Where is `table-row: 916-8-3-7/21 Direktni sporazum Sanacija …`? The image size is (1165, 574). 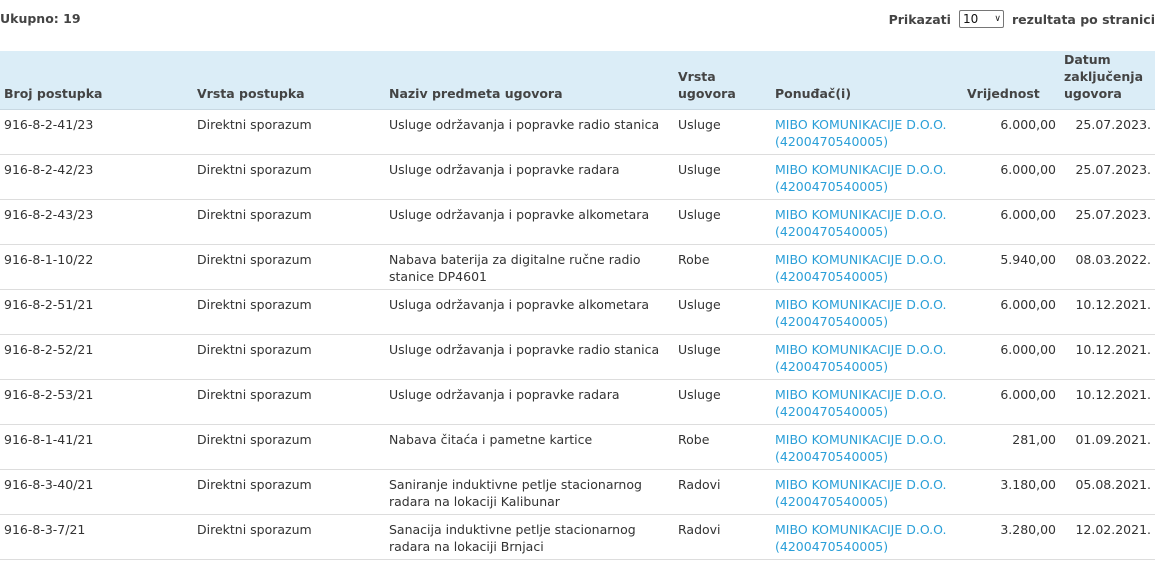
table-row: 916-8-3-7/21 Direktni sporazum Sanacija … is located at coordinates (577, 537).